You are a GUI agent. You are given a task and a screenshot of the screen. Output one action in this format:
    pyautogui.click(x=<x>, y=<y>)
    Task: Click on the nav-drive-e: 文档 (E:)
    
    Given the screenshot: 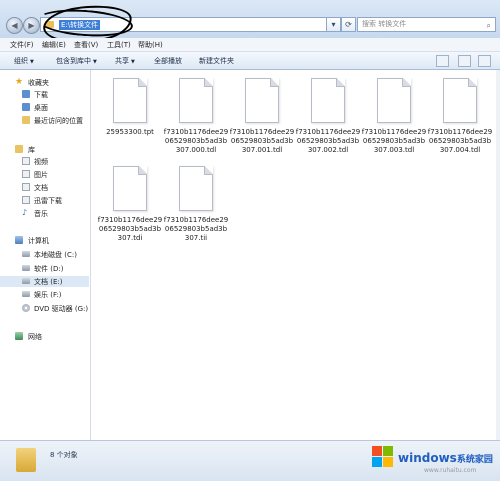 What is the action you would take?
    pyautogui.click(x=44, y=281)
    